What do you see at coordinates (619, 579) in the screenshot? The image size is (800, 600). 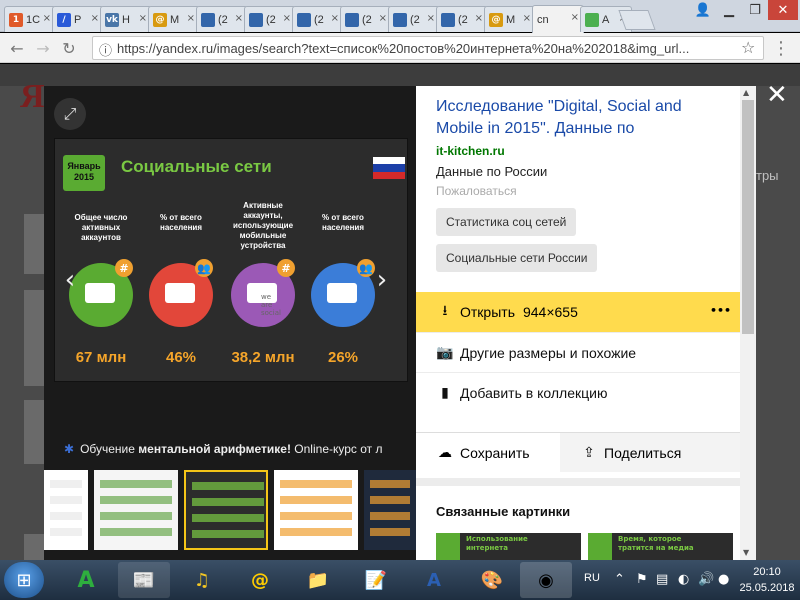 I see `tray-expand-icon: ⌃` at bounding box center [619, 579].